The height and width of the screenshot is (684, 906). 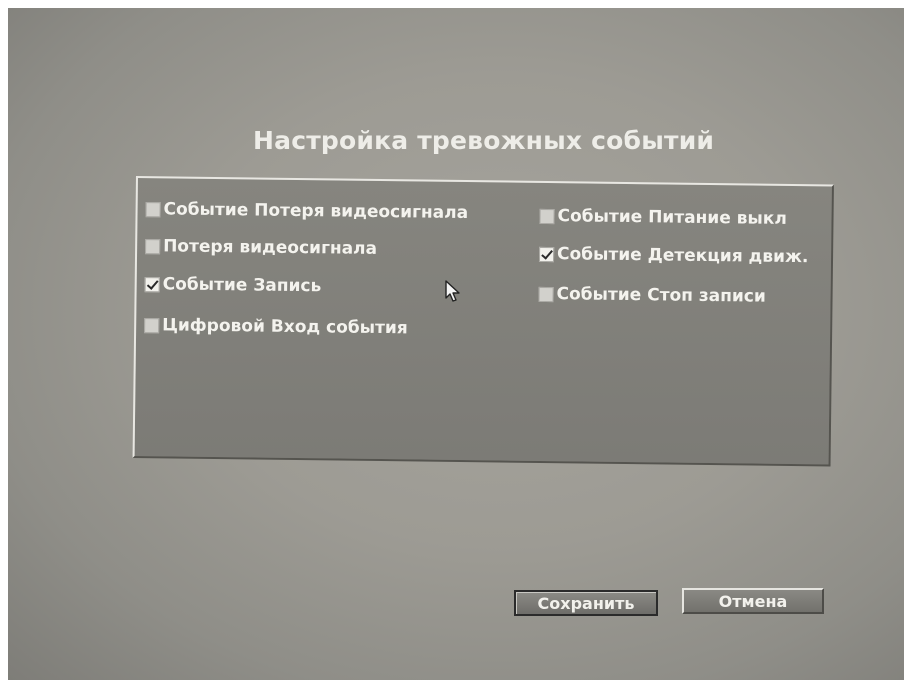 What do you see at coordinates (753, 601) in the screenshot?
I see `cancel-button: Отмена` at bounding box center [753, 601].